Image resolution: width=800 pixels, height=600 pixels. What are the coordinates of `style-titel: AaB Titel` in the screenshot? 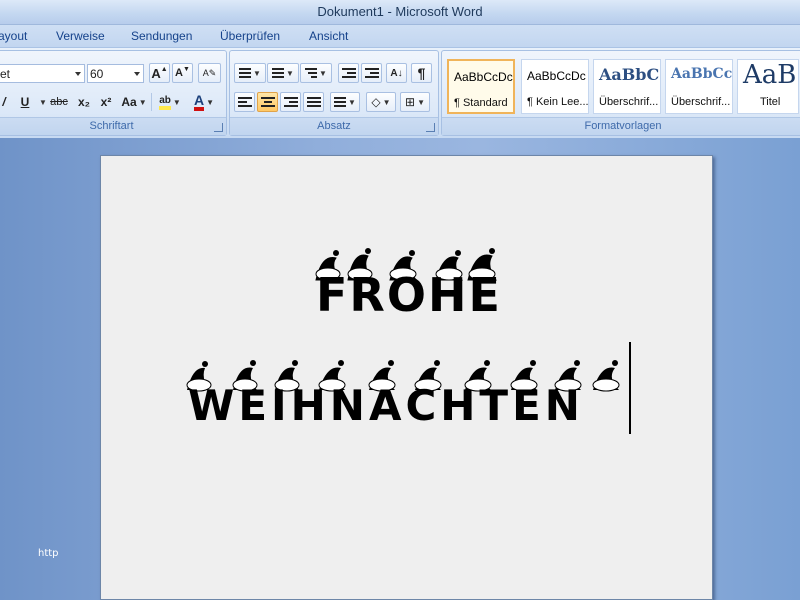 It's located at (768, 86).